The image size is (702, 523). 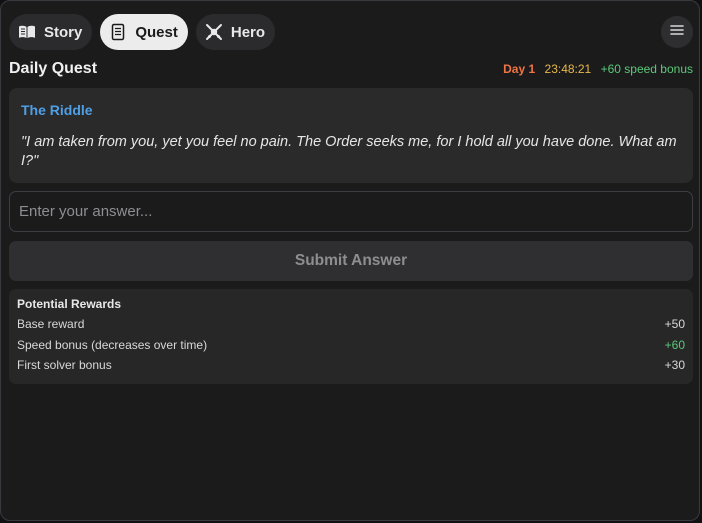 What do you see at coordinates (112, 344) in the screenshot?
I see `reward-label: Speed bonus (decreases over time)` at bounding box center [112, 344].